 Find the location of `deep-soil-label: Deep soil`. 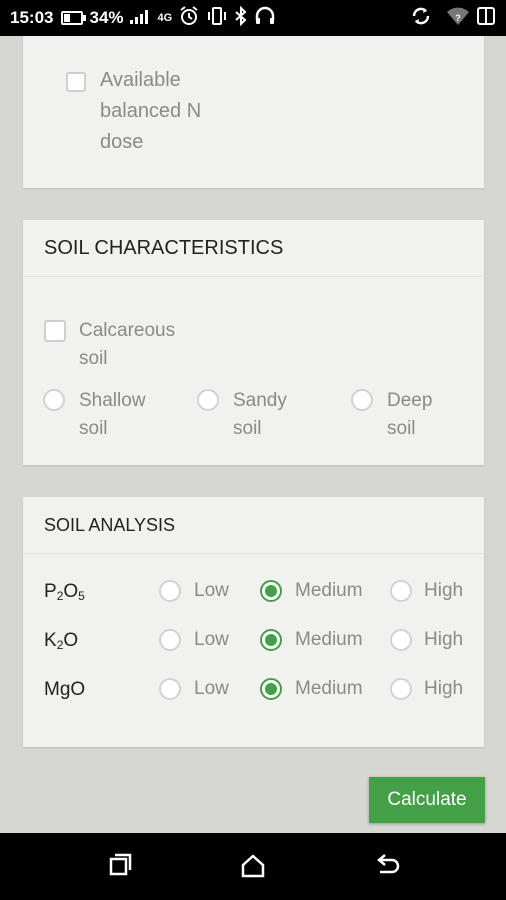

deep-soil-label: Deep soil is located at coordinates (410, 414).